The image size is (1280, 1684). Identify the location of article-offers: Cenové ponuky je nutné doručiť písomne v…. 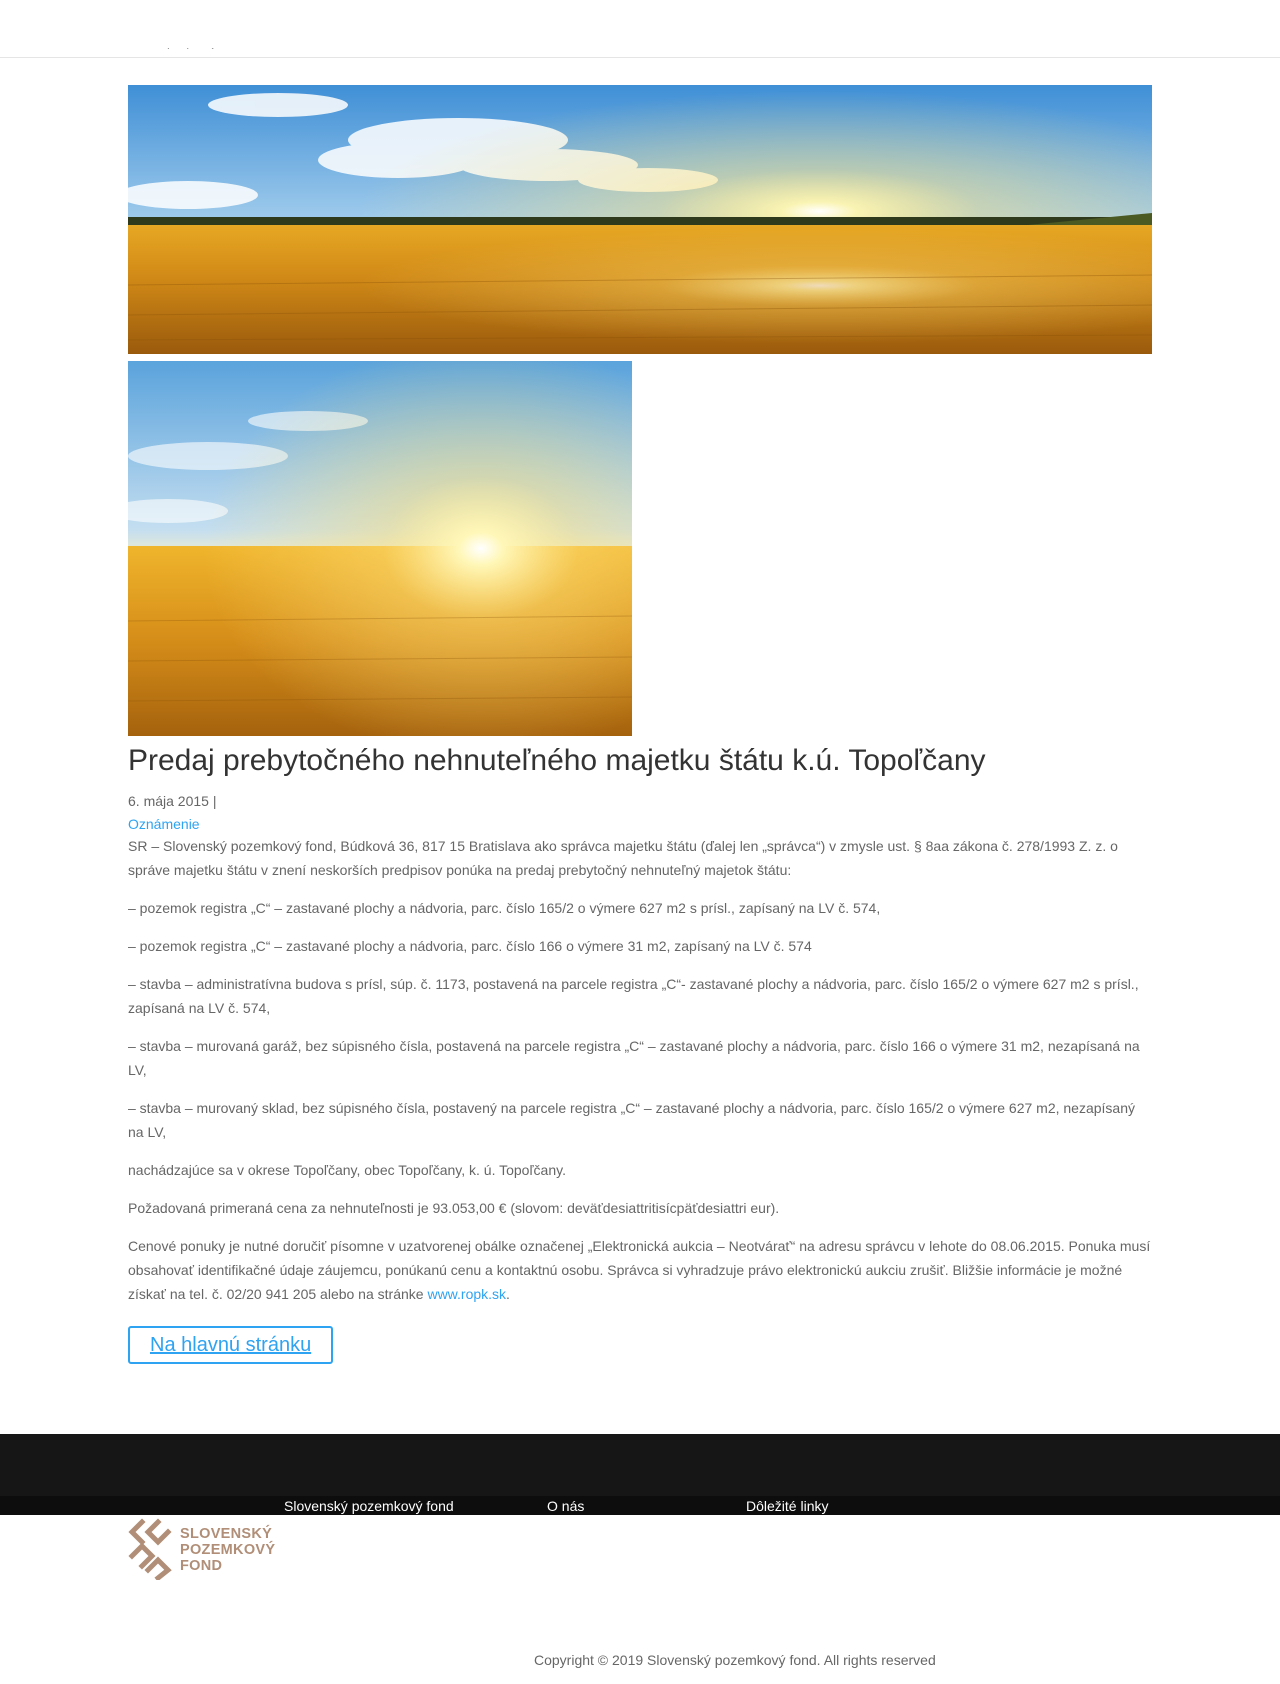
(640, 1270).